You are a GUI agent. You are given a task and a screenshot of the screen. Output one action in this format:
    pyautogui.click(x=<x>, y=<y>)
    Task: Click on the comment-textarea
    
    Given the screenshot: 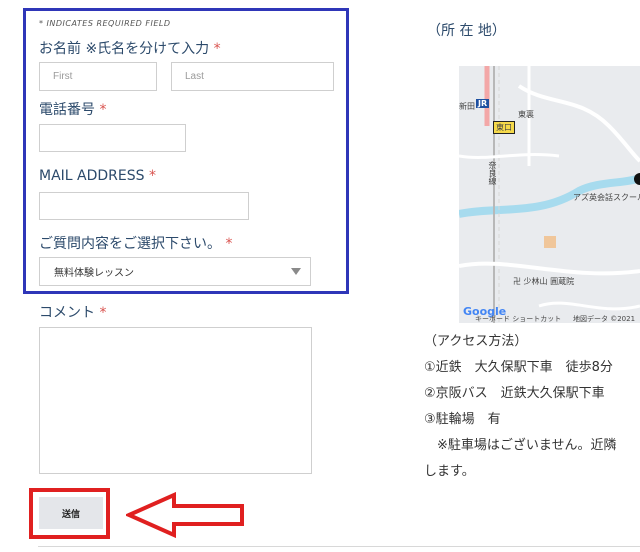 What is the action you would take?
    pyautogui.click(x=175, y=400)
    